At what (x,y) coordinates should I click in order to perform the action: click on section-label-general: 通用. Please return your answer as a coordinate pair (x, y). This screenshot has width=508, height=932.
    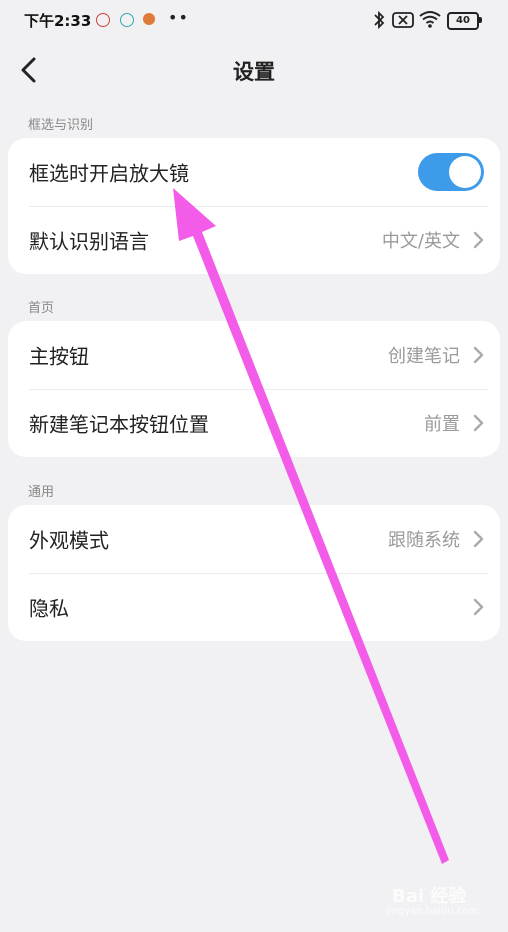
    Looking at the image, I should click on (41, 492).